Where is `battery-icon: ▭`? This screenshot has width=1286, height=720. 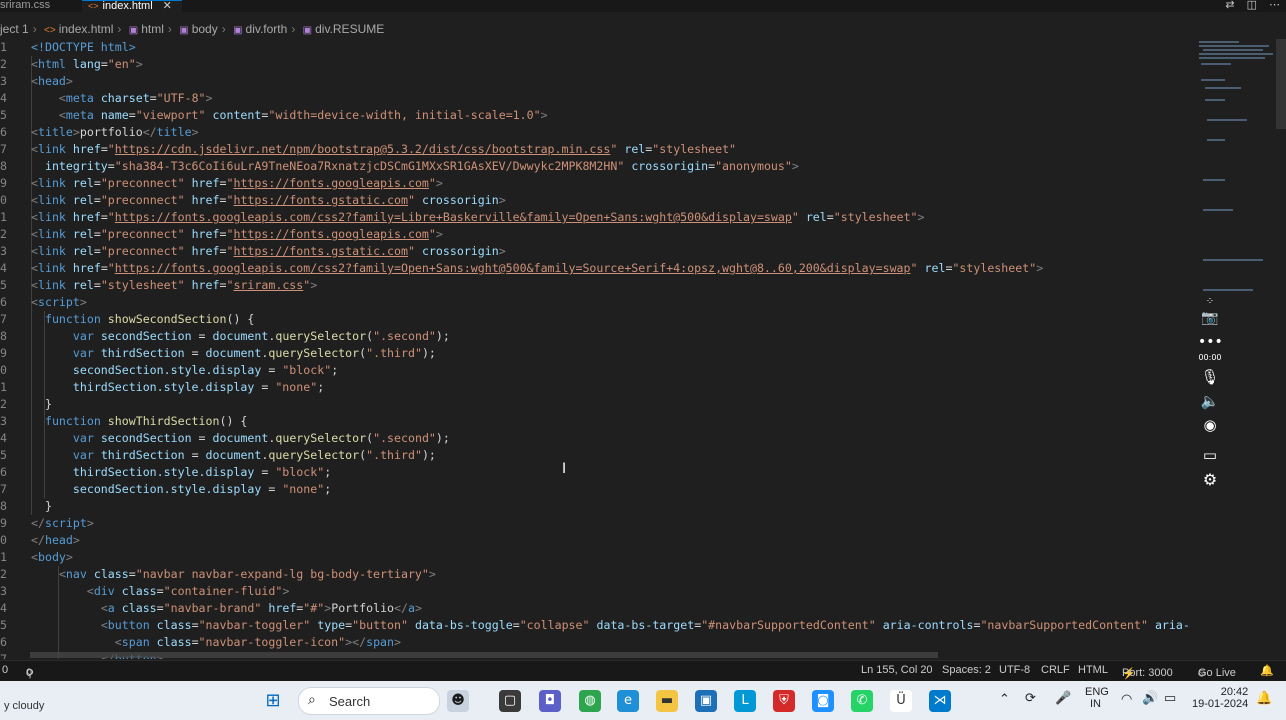 battery-icon: ▭ is located at coordinates (1170, 698).